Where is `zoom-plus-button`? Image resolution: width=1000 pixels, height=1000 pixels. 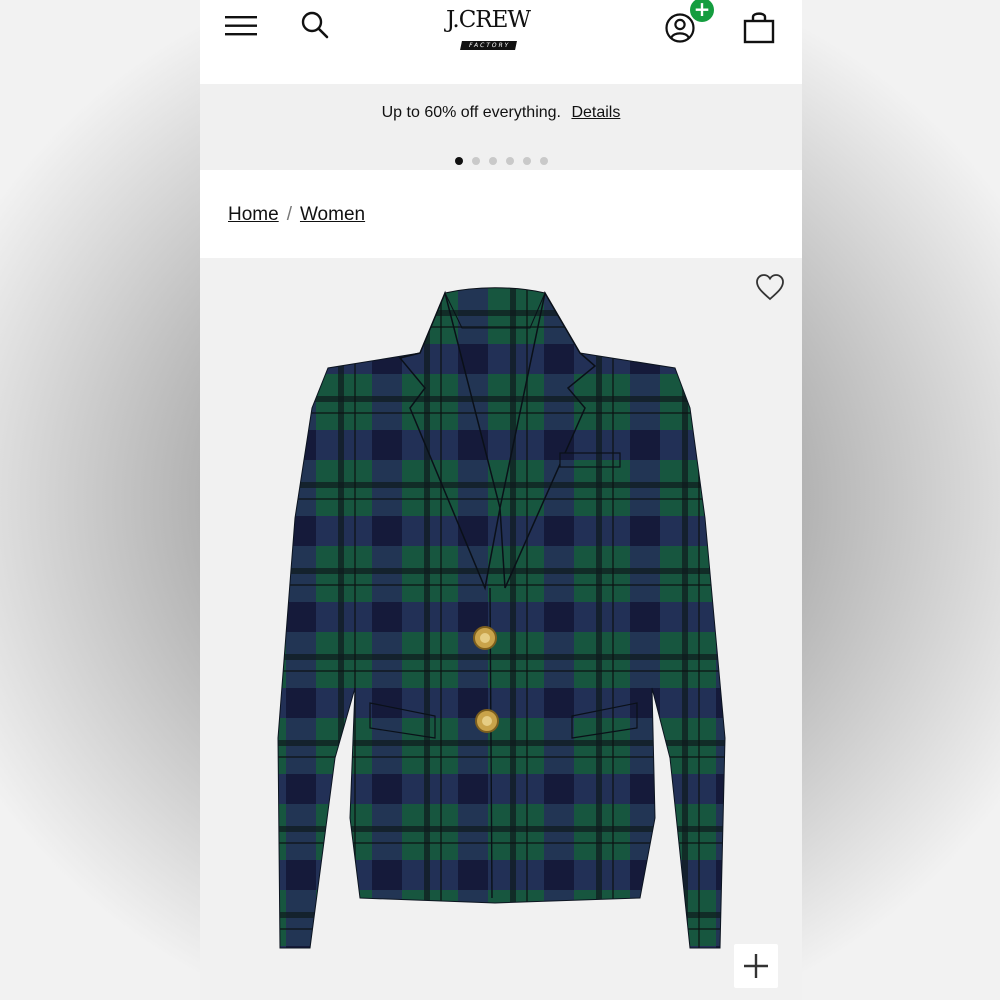
zoom-plus-button is located at coordinates (756, 966).